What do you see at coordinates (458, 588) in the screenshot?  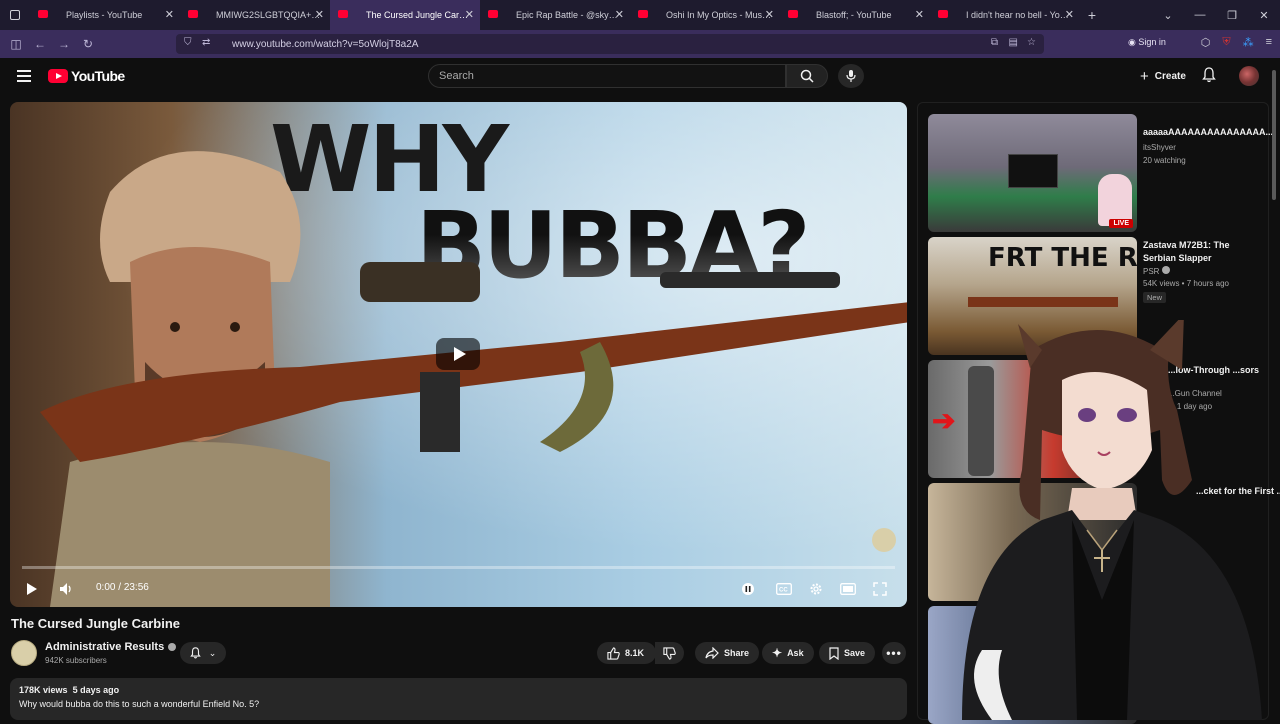 I see `player-controls: 0:00 / 23:56 CC` at bounding box center [458, 588].